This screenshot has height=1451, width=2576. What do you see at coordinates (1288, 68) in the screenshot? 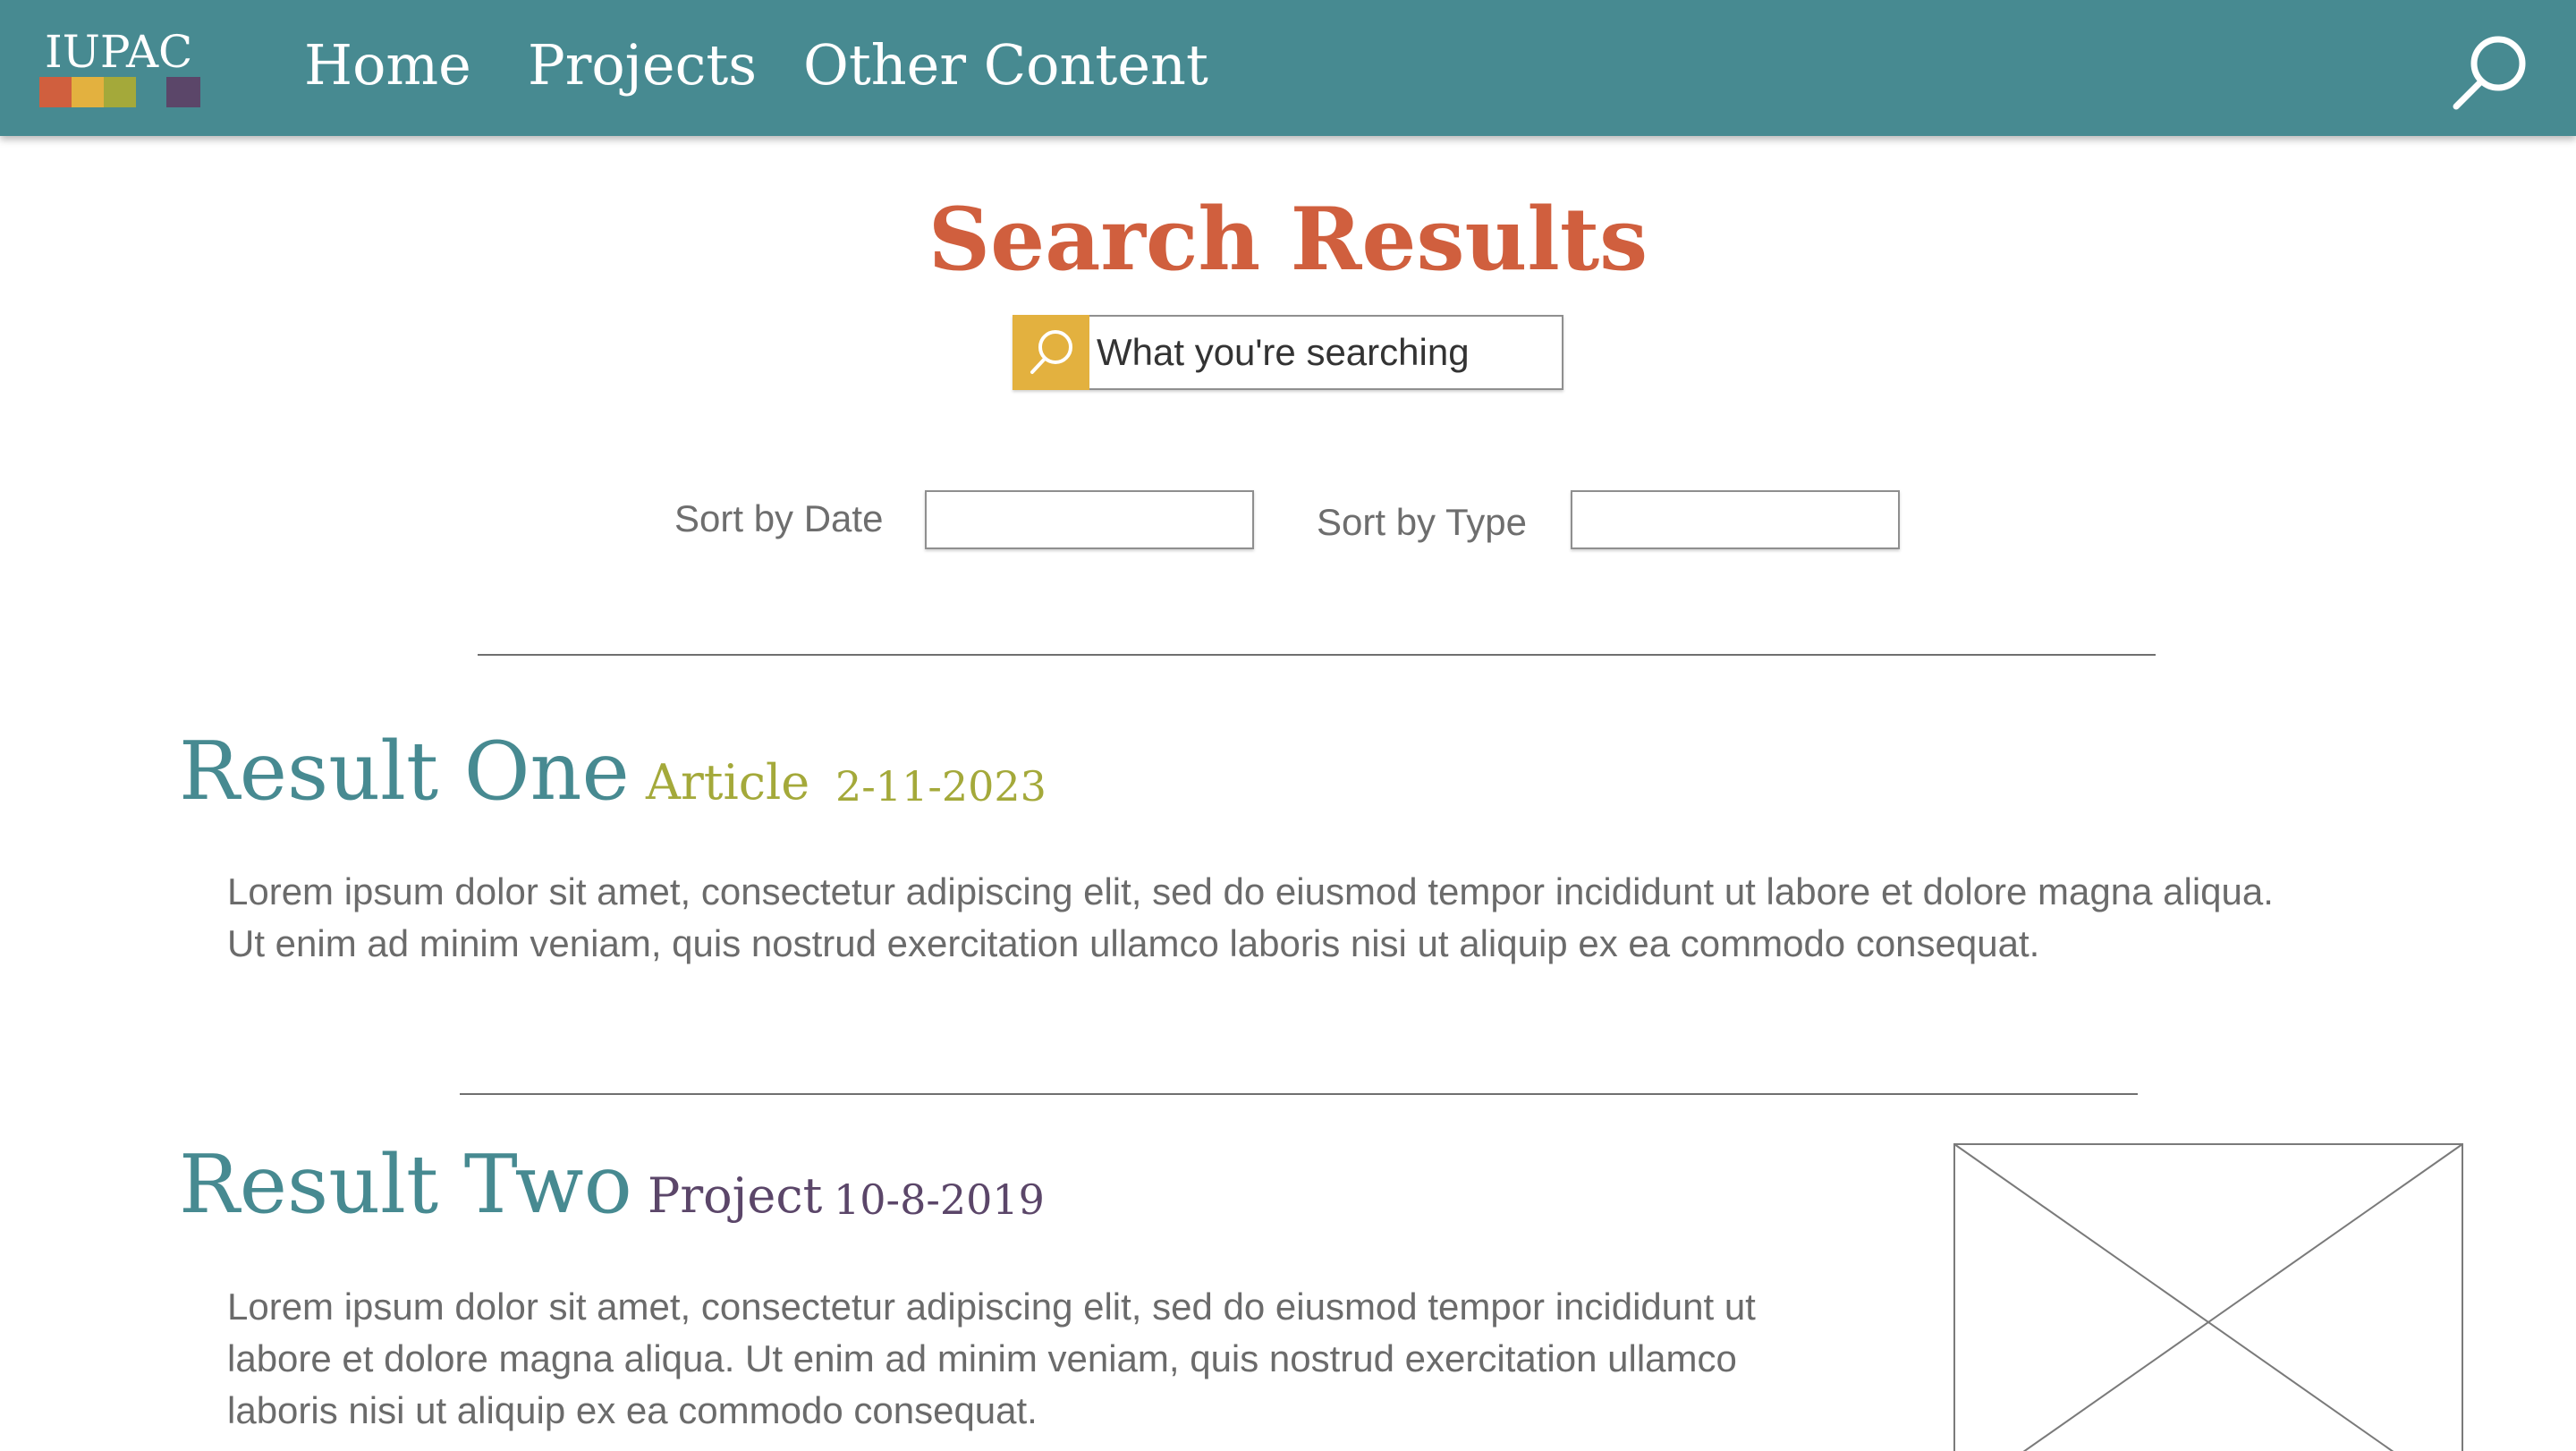
I see `top-navbar: IUPAC Home Projects Other Content` at bounding box center [1288, 68].